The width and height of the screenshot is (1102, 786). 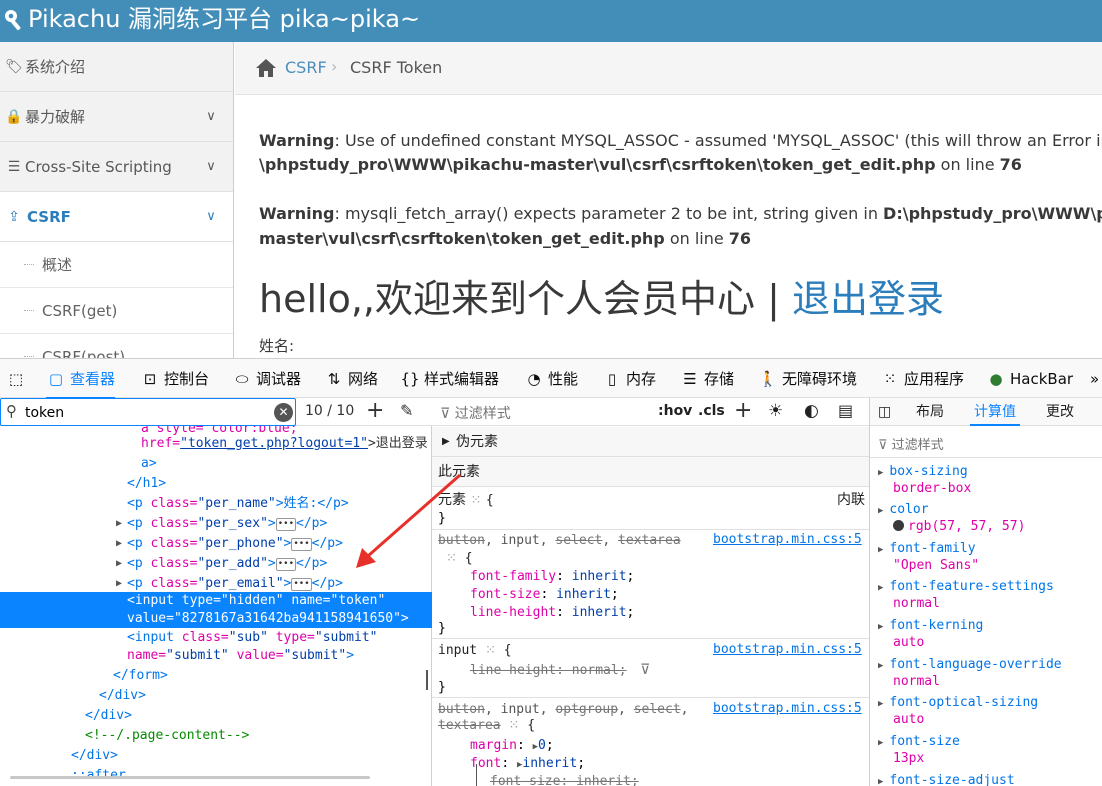 I want to click on rule-declaration: font-family: inherit;, so click(x=552, y=577).